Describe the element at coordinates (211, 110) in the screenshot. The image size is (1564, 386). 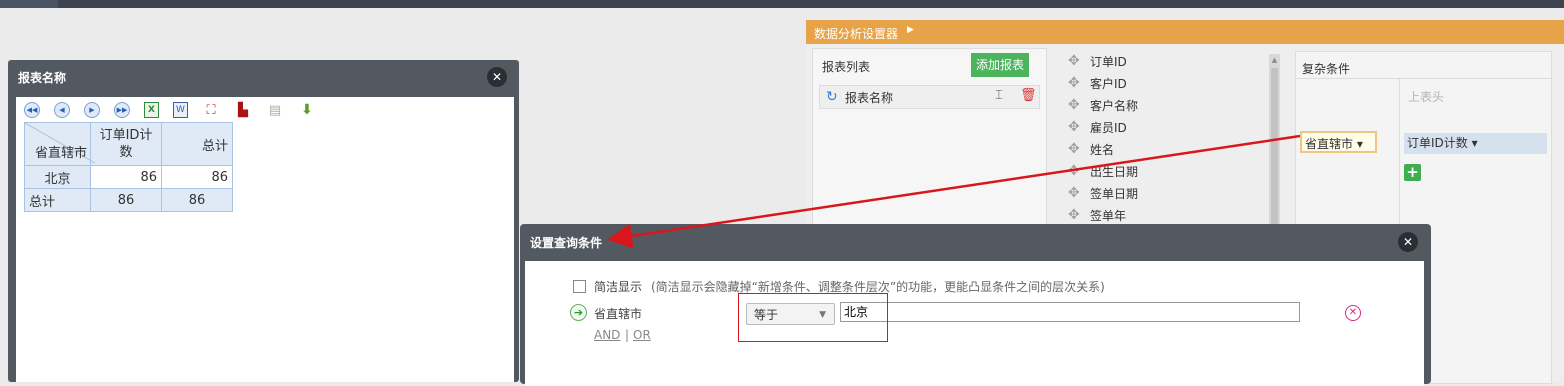
I see `export-pdf-icon: ⛶` at that location.